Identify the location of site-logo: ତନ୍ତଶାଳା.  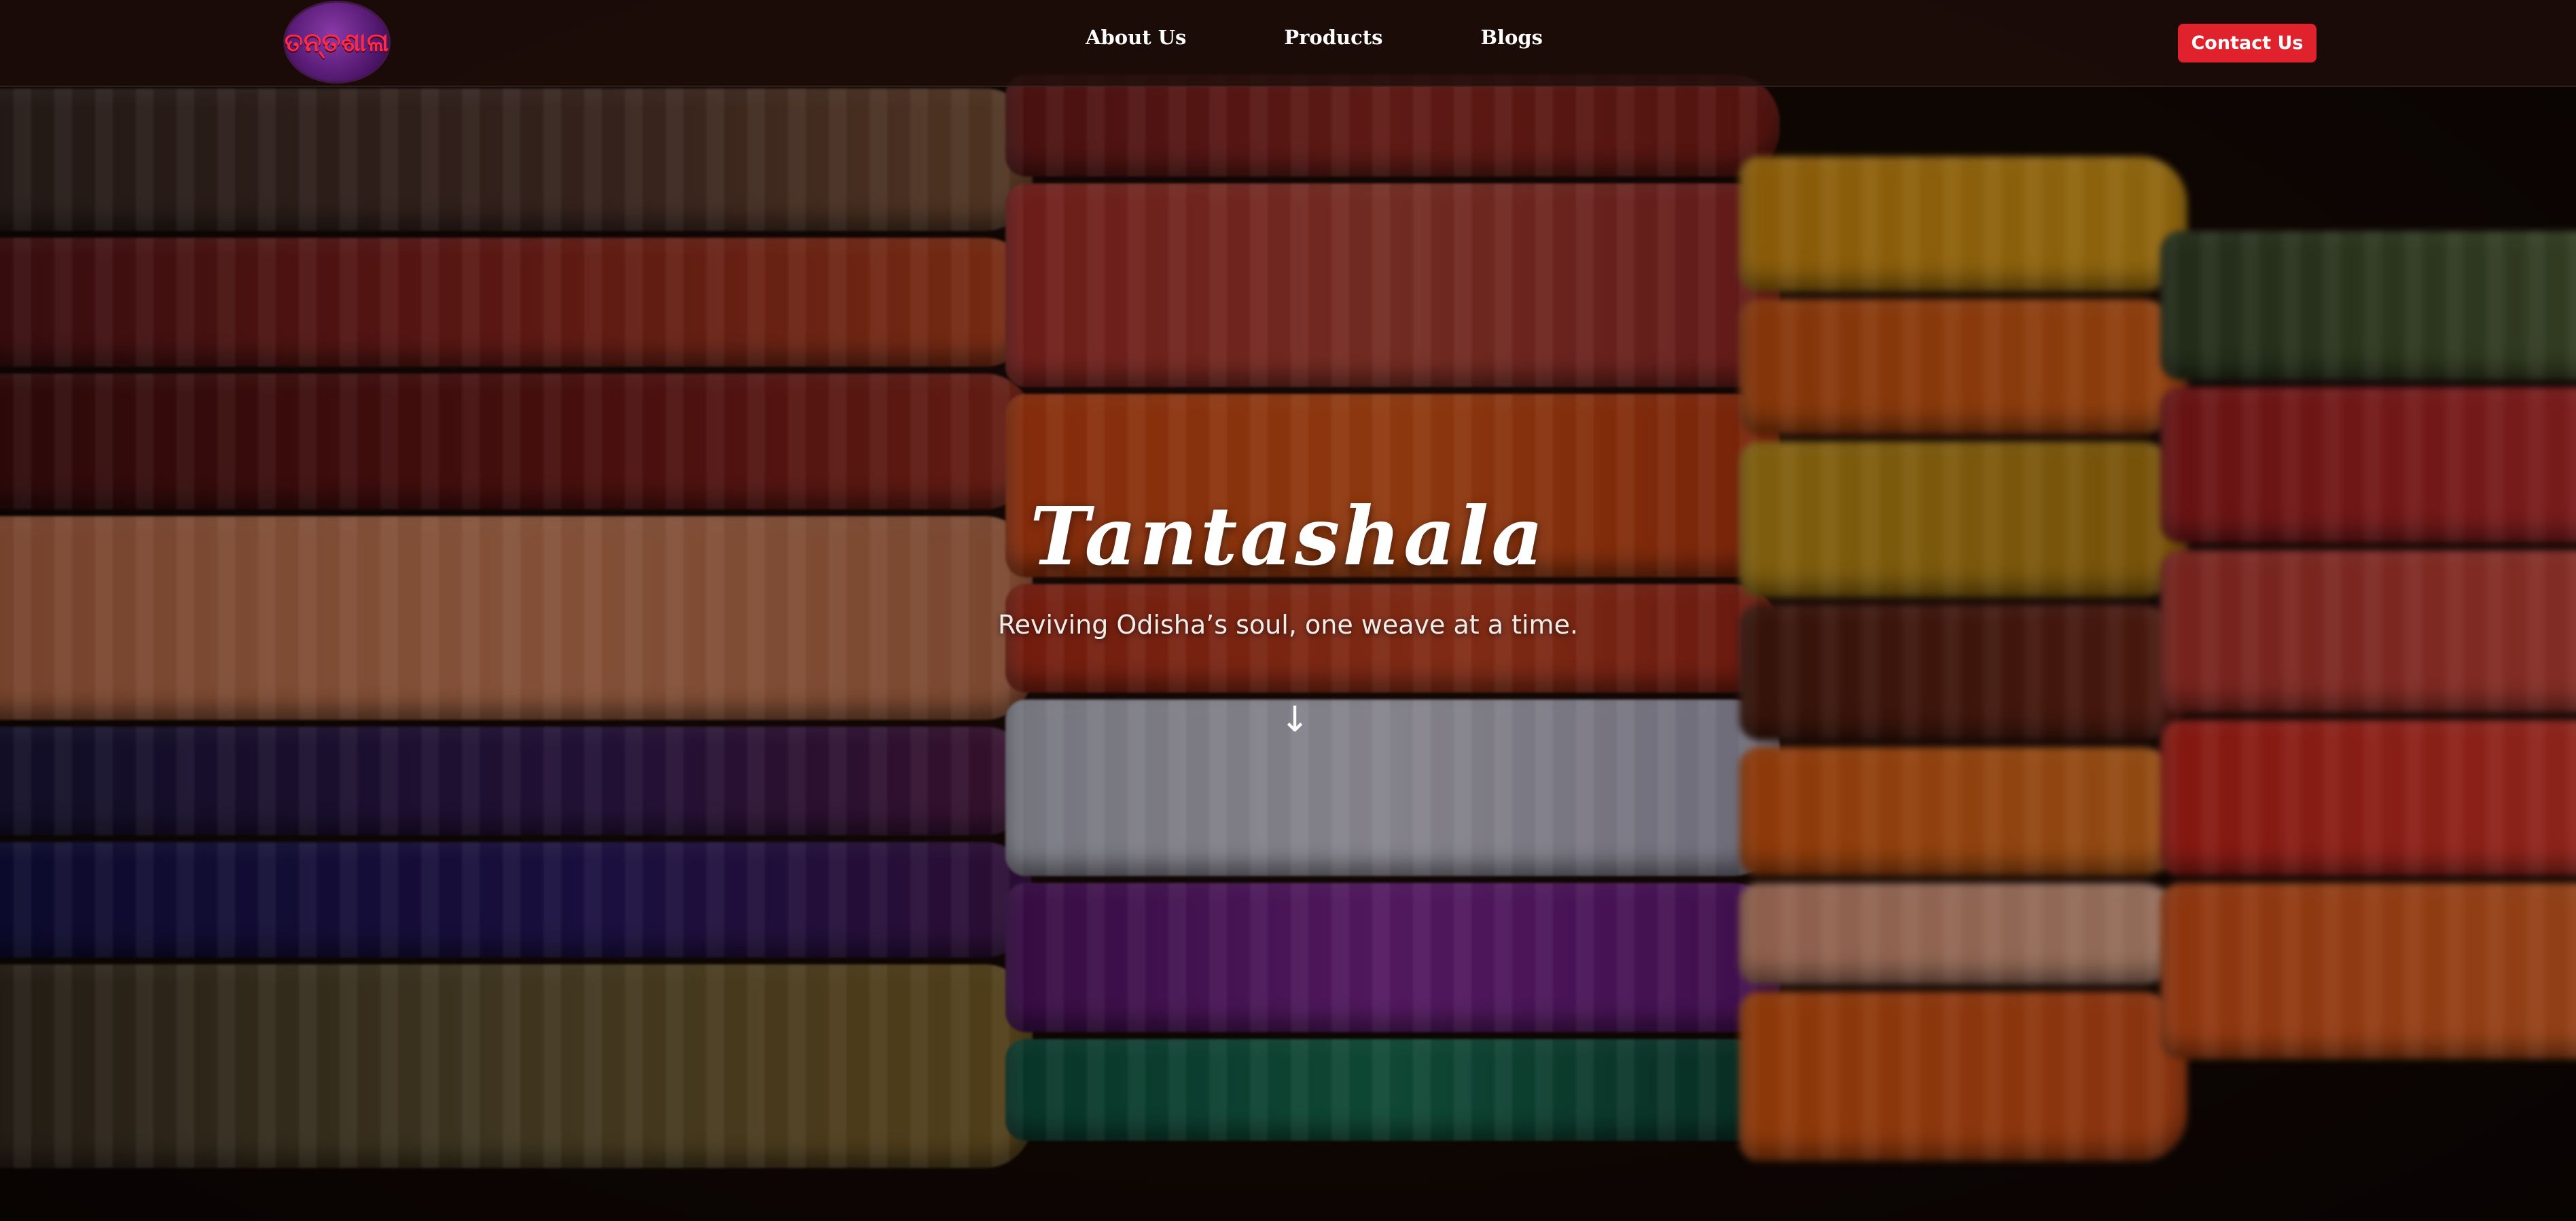
(337, 42).